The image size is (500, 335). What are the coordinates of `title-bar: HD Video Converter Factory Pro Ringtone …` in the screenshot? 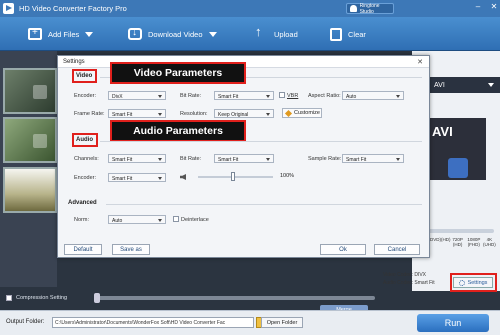 It's located at (250, 8).